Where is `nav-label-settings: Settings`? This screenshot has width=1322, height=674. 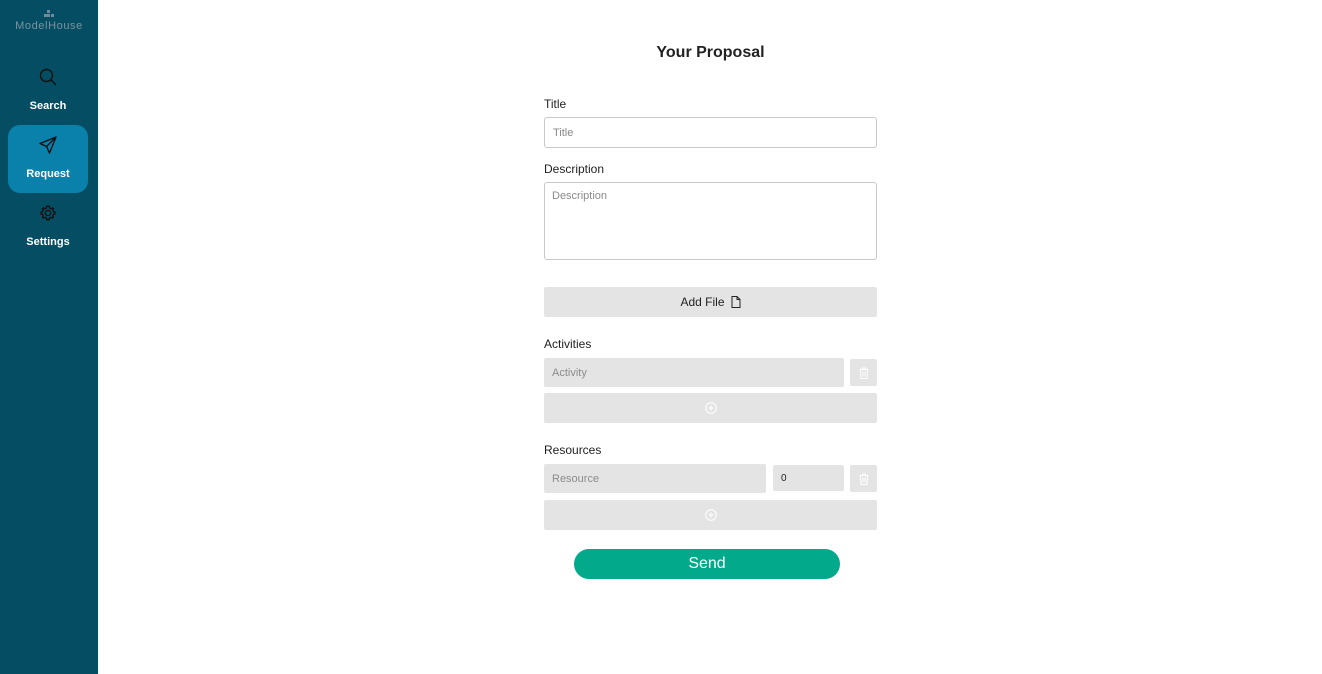 nav-label-settings: Settings is located at coordinates (48, 242).